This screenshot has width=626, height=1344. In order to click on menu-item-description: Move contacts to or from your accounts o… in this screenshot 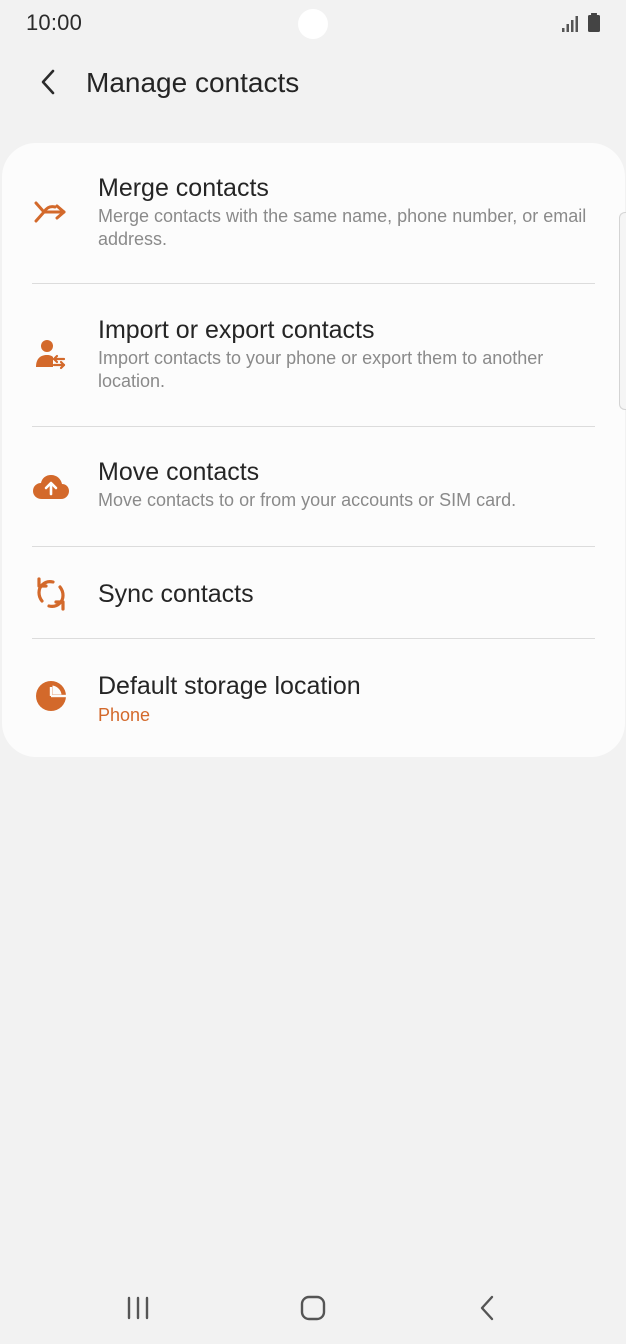, I will do `click(307, 500)`.